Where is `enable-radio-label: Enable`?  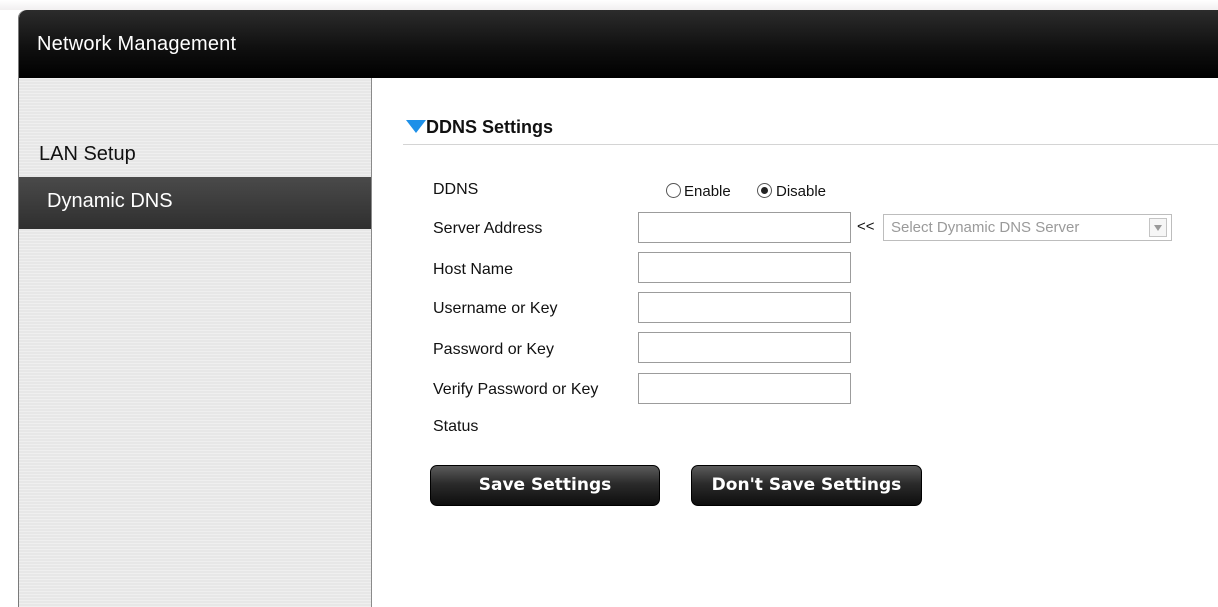 enable-radio-label: Enable is located at coordinates (707, 191).